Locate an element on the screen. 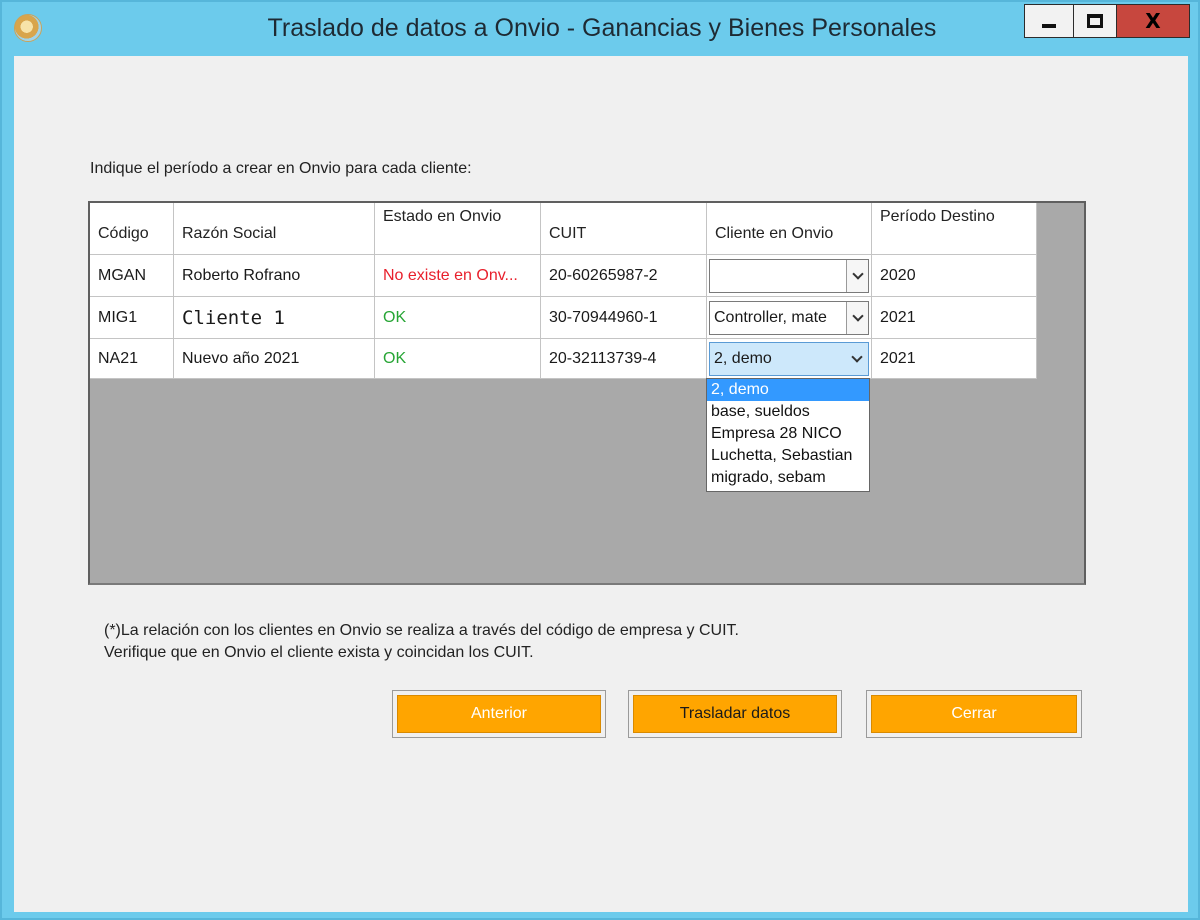 This screenshot has height=920, width=1200. anterior-button-label: Anterior is located at coordinates (499, 714).